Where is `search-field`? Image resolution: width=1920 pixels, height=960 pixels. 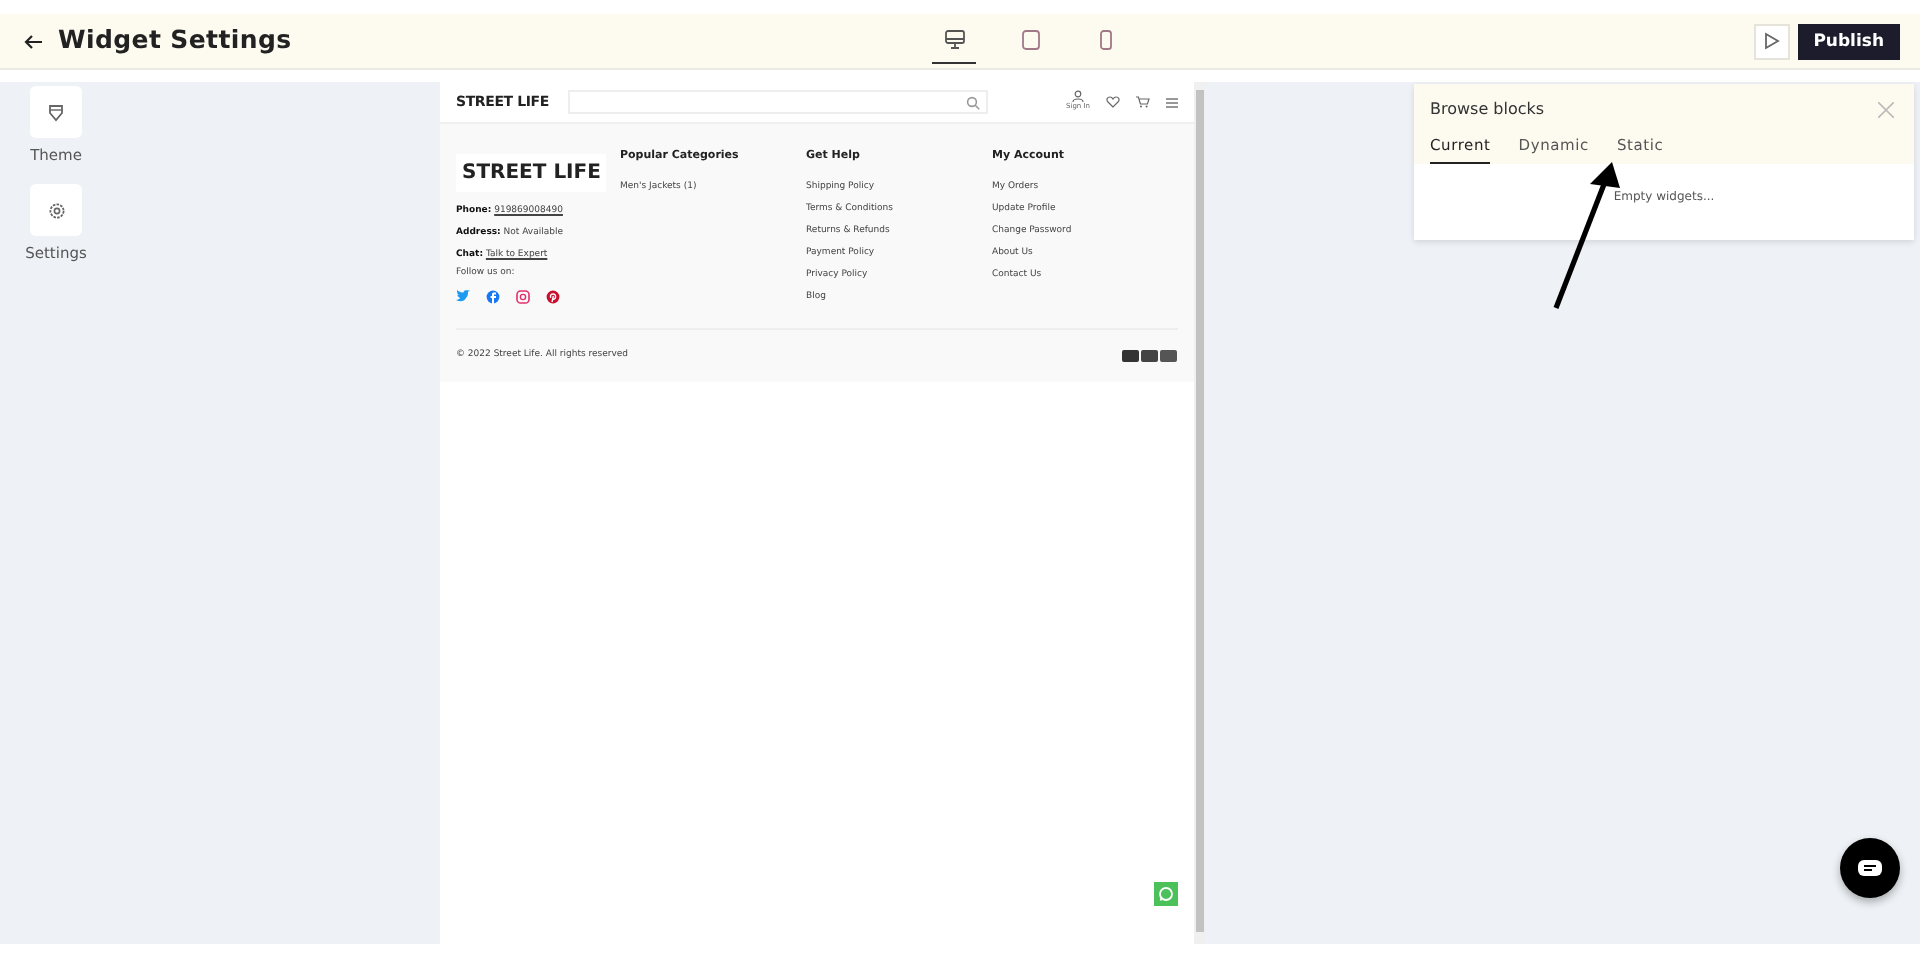 search-field is located at coordinates (778, 102).